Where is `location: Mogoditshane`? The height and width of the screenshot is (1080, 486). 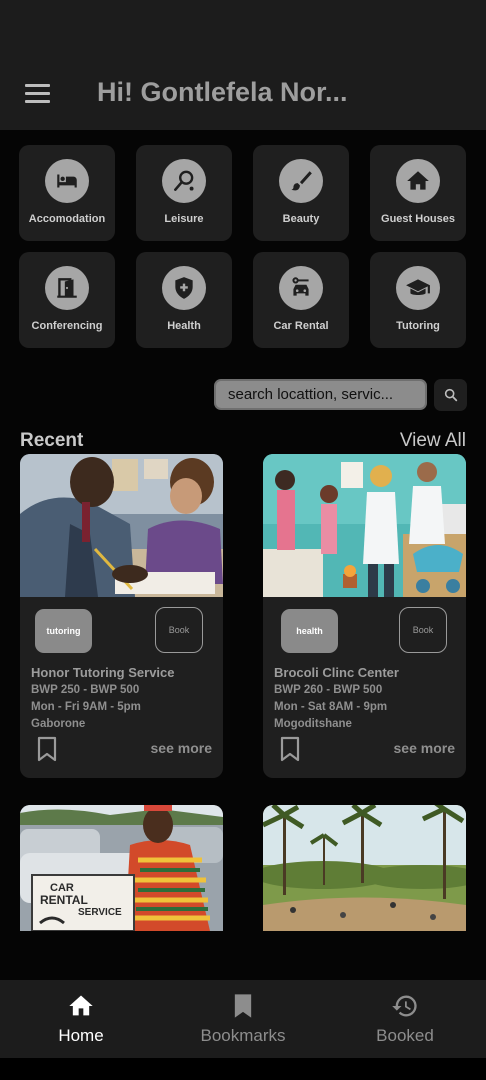
location: Mogoditshane is located at coordinates (313, 724).